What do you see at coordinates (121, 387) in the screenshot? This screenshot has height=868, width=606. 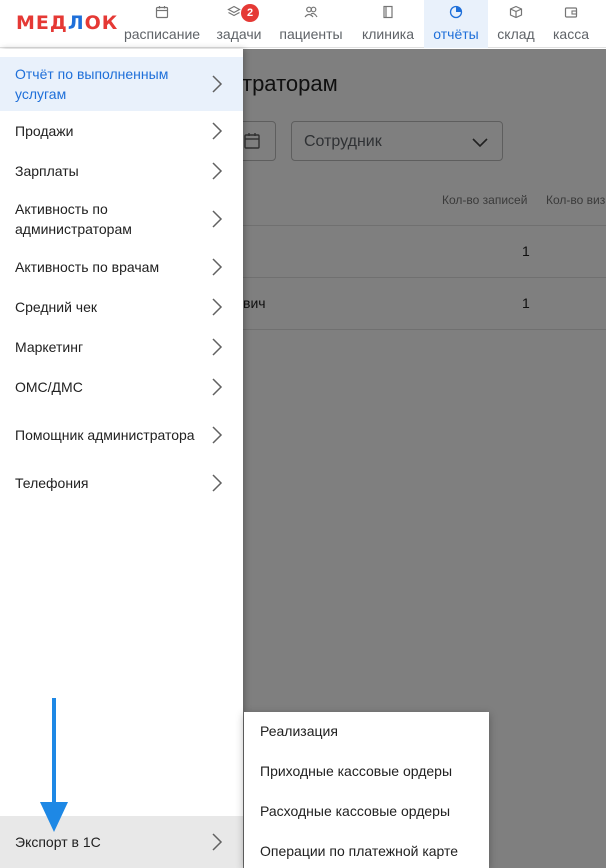 I see `drawer-item-oms-dms: ОМС/ДМС` at bounding box center [121, 387].